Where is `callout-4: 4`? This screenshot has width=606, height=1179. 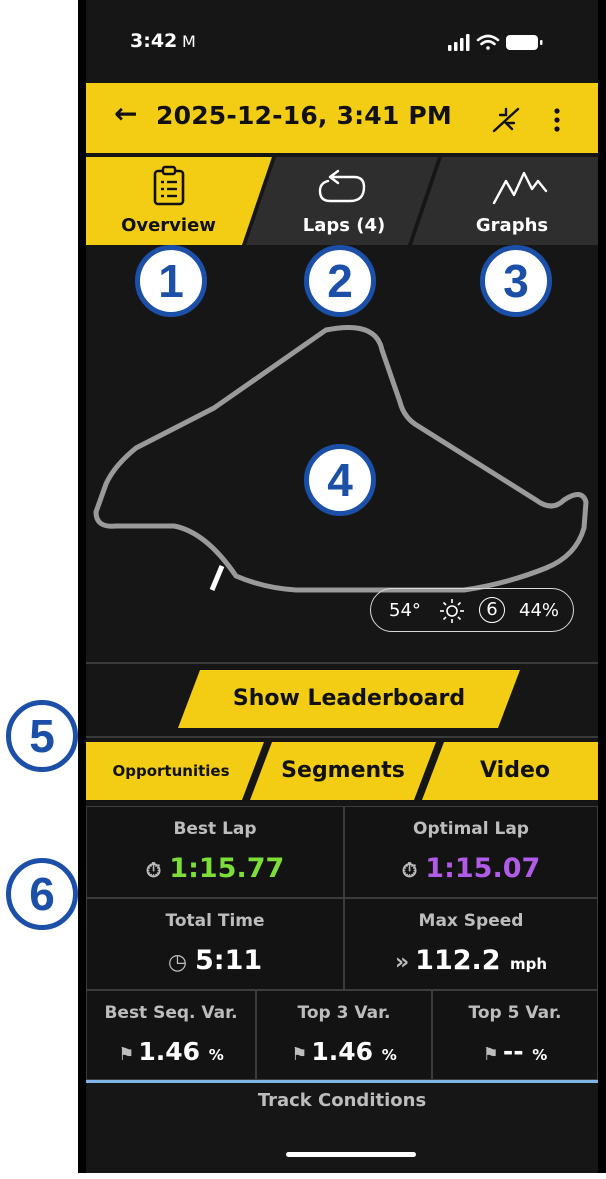 callout-4: 4 is located at coordinates (340, 480).